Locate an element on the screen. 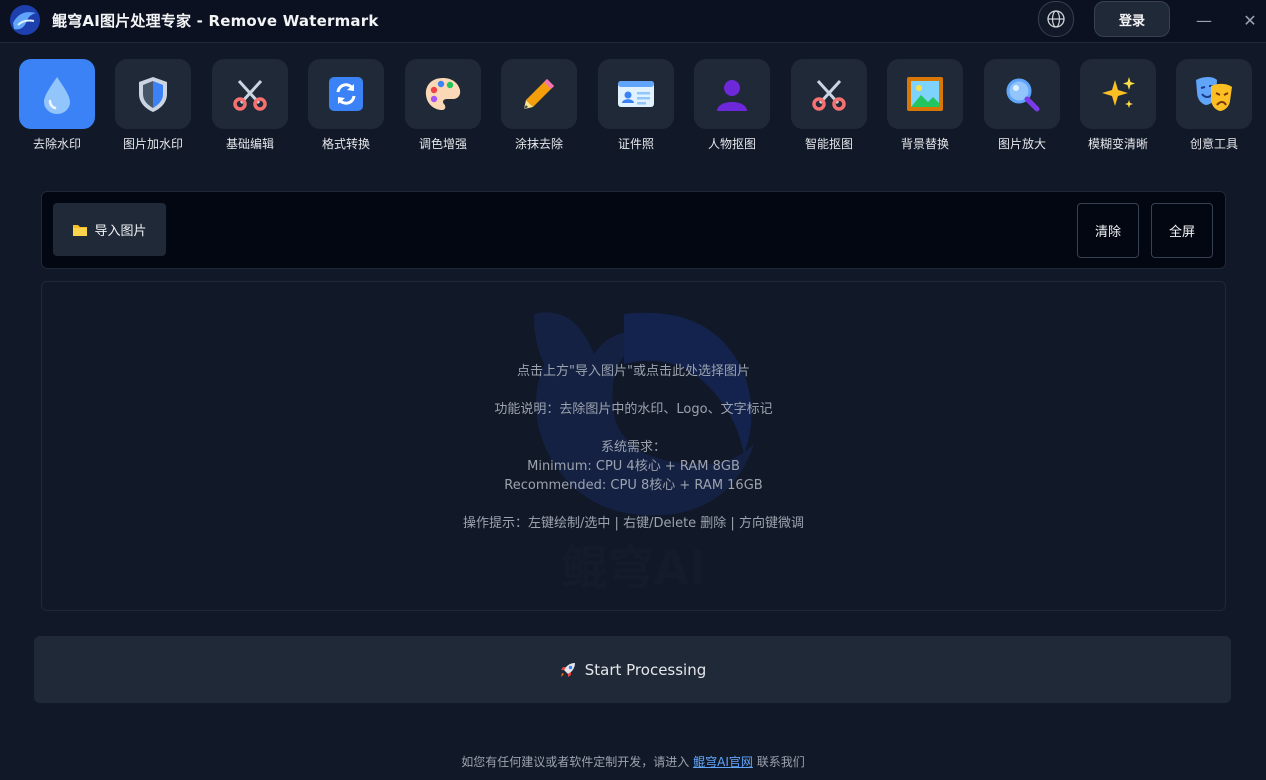 This screenshot has width=1266, height=780. sparkles-icon is located at coordinates (1118, 92).